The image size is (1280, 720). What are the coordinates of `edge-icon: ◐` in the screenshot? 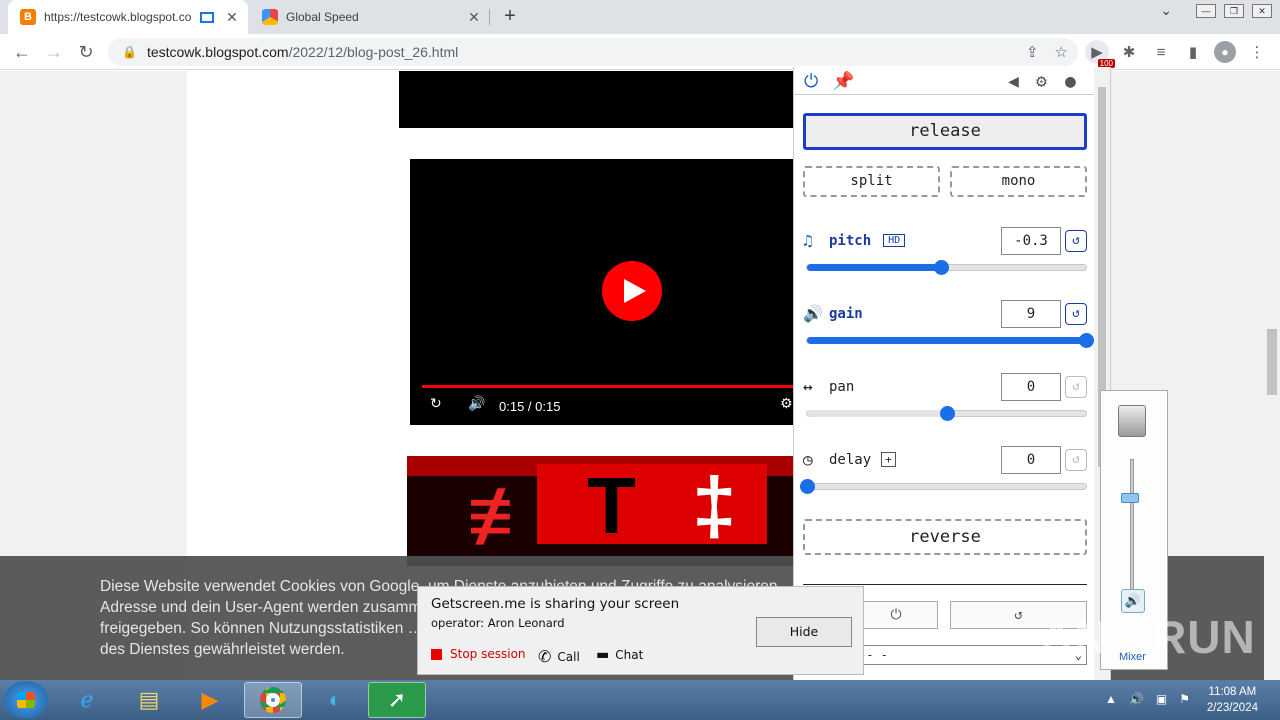 It's located at (335, 700).